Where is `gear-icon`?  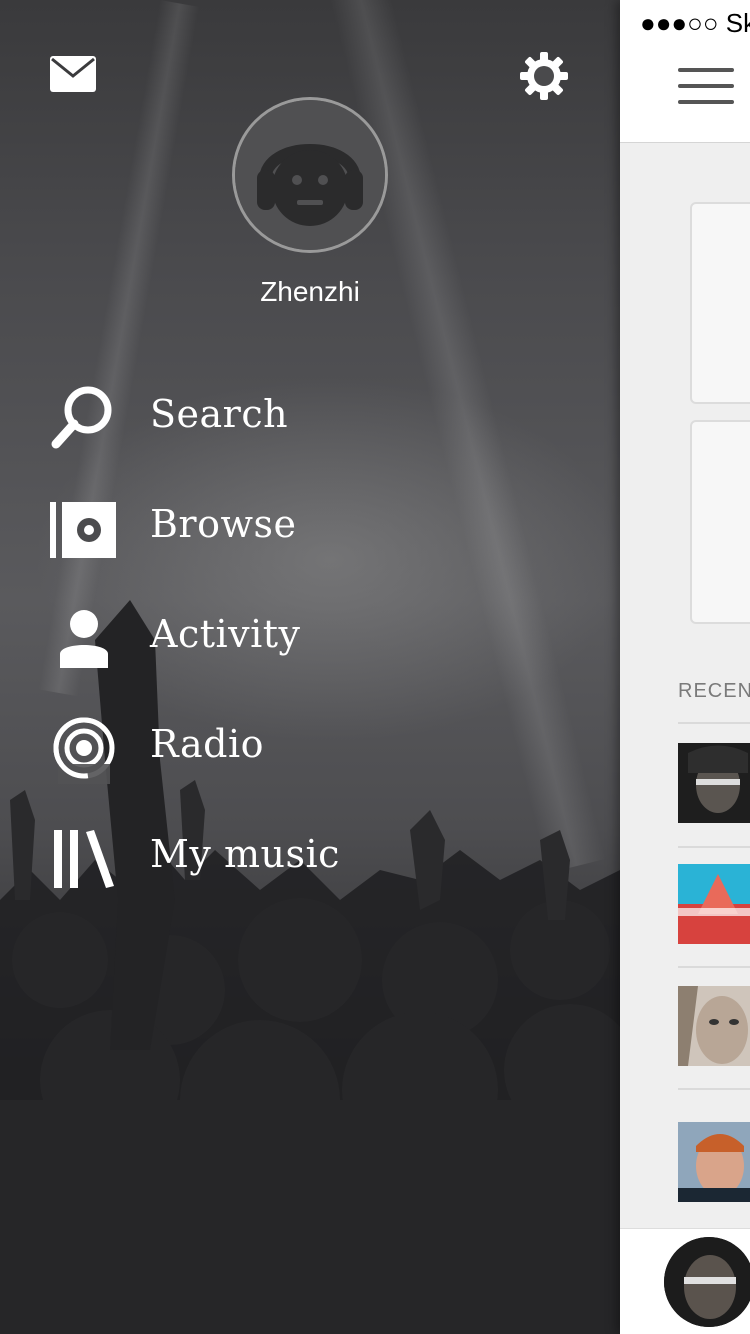 gear-icon is located at coordinates (544, 76).